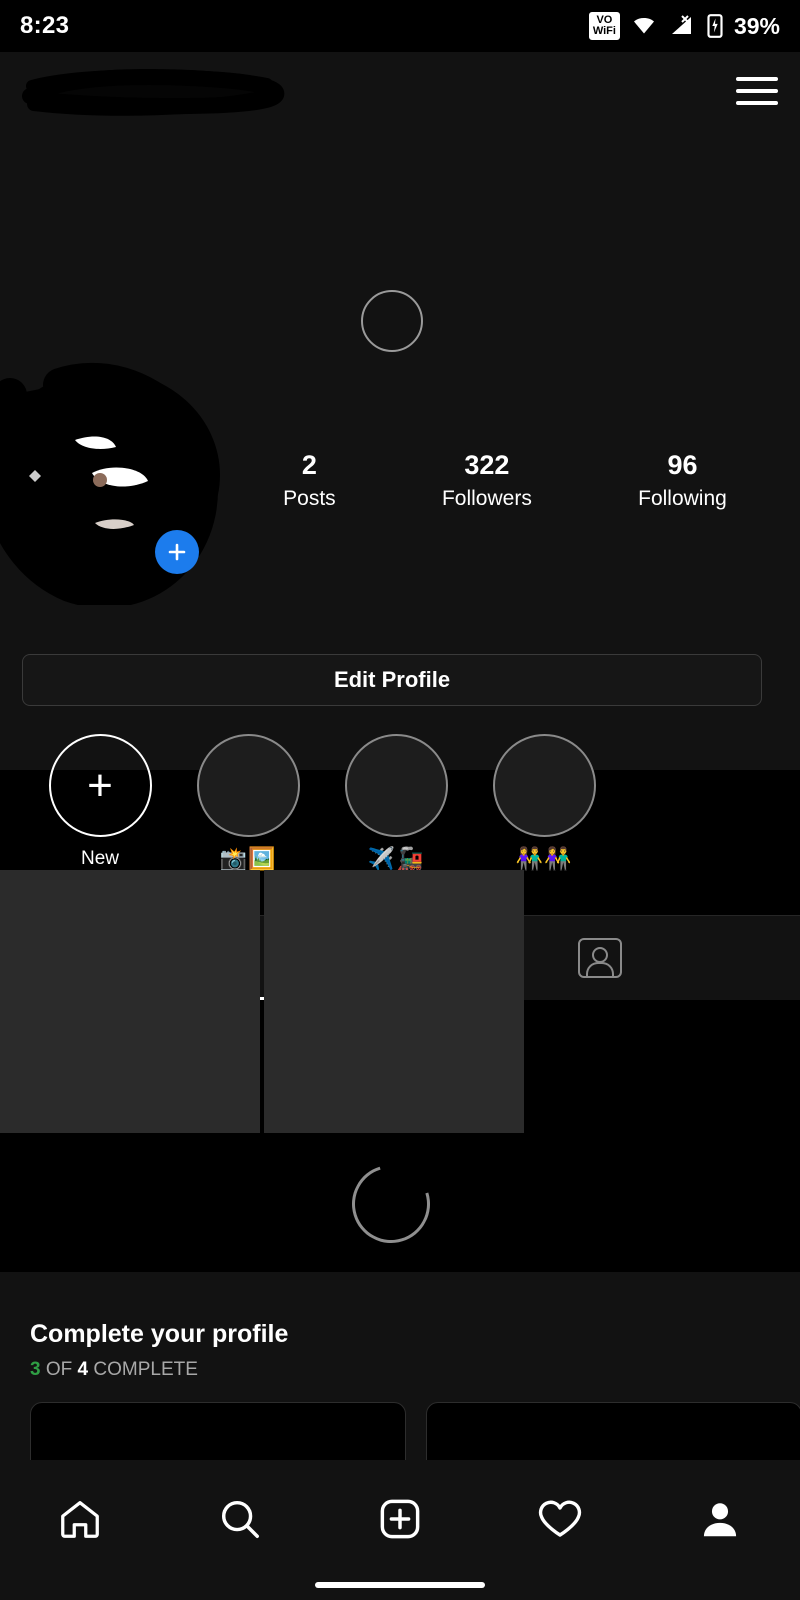 Image resolution: width=800 pixels, height=1600 pixels. Describe the element at coordinates (400, 91) in the screenshot. I see `profile-header` at that location.